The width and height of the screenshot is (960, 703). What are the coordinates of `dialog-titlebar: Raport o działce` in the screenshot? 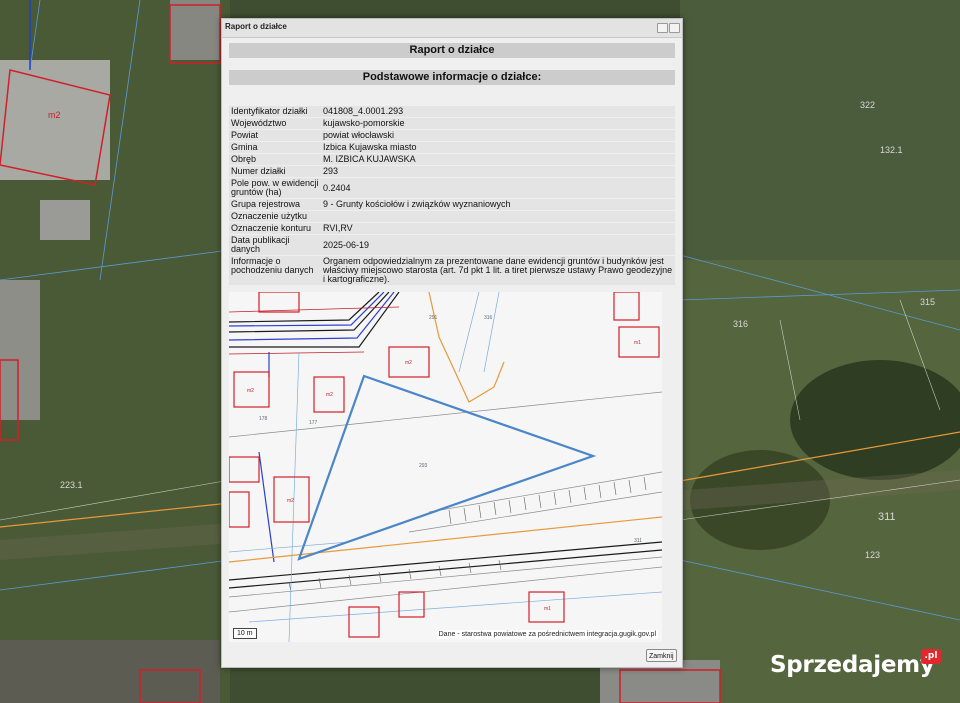 It's located at (452, 28).